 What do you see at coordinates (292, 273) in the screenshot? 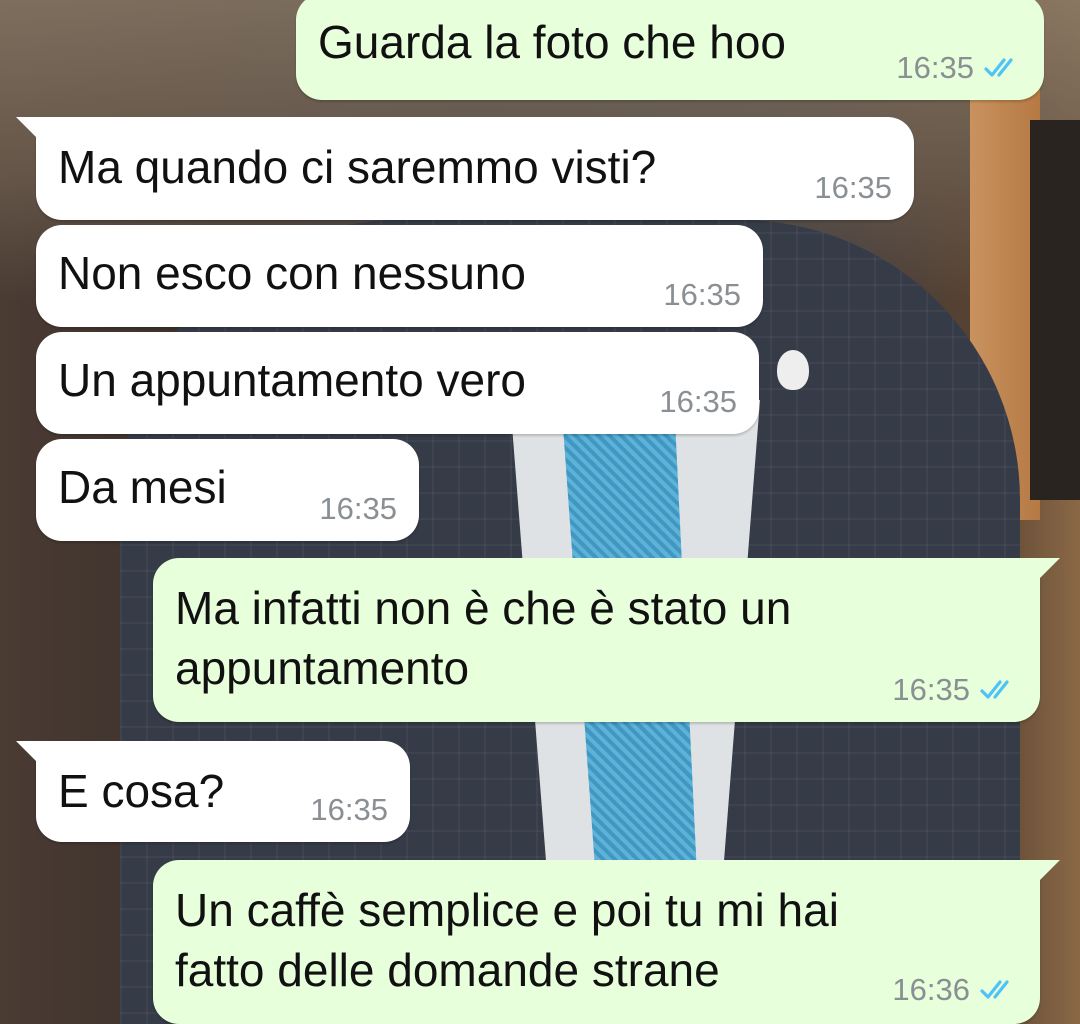
I see `message-text: Non esco con nessuno` at bounding box center [292, 273].